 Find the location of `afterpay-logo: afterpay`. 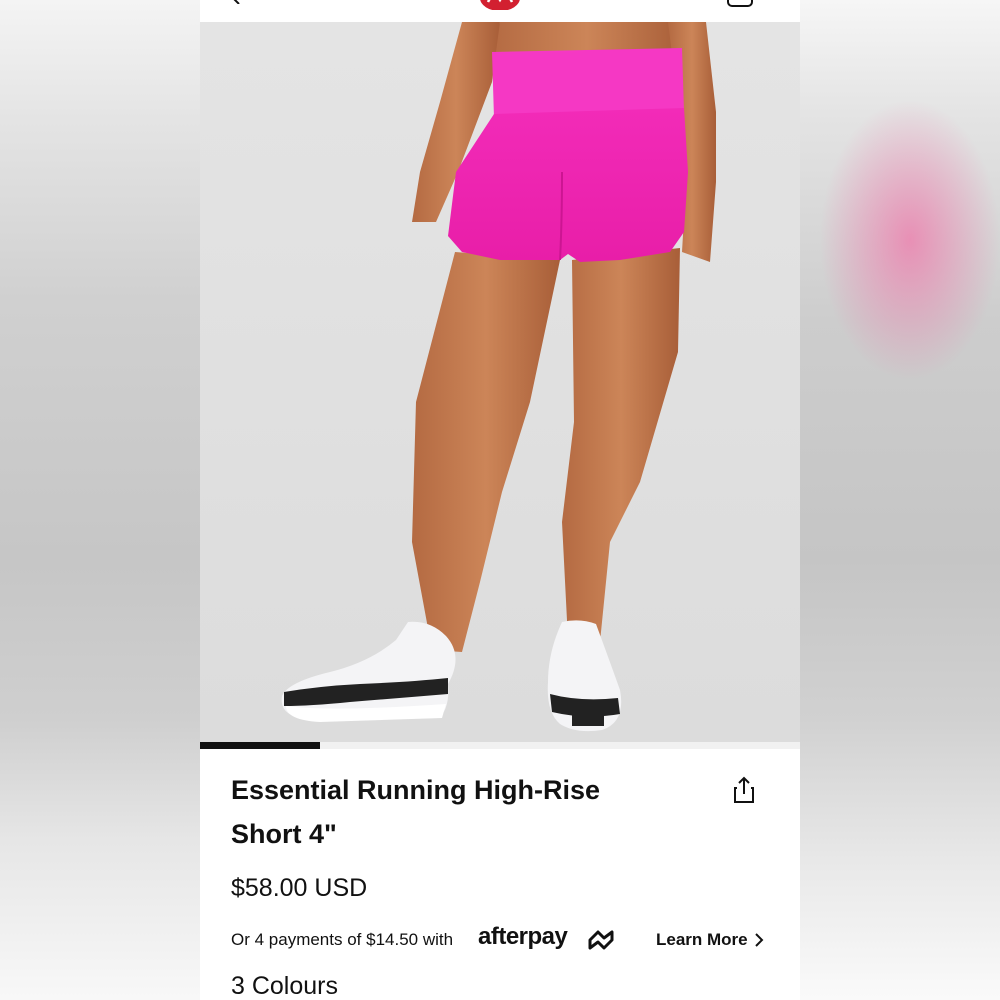

afterpay-logo: afterpay is located at coordinates (523, 936).